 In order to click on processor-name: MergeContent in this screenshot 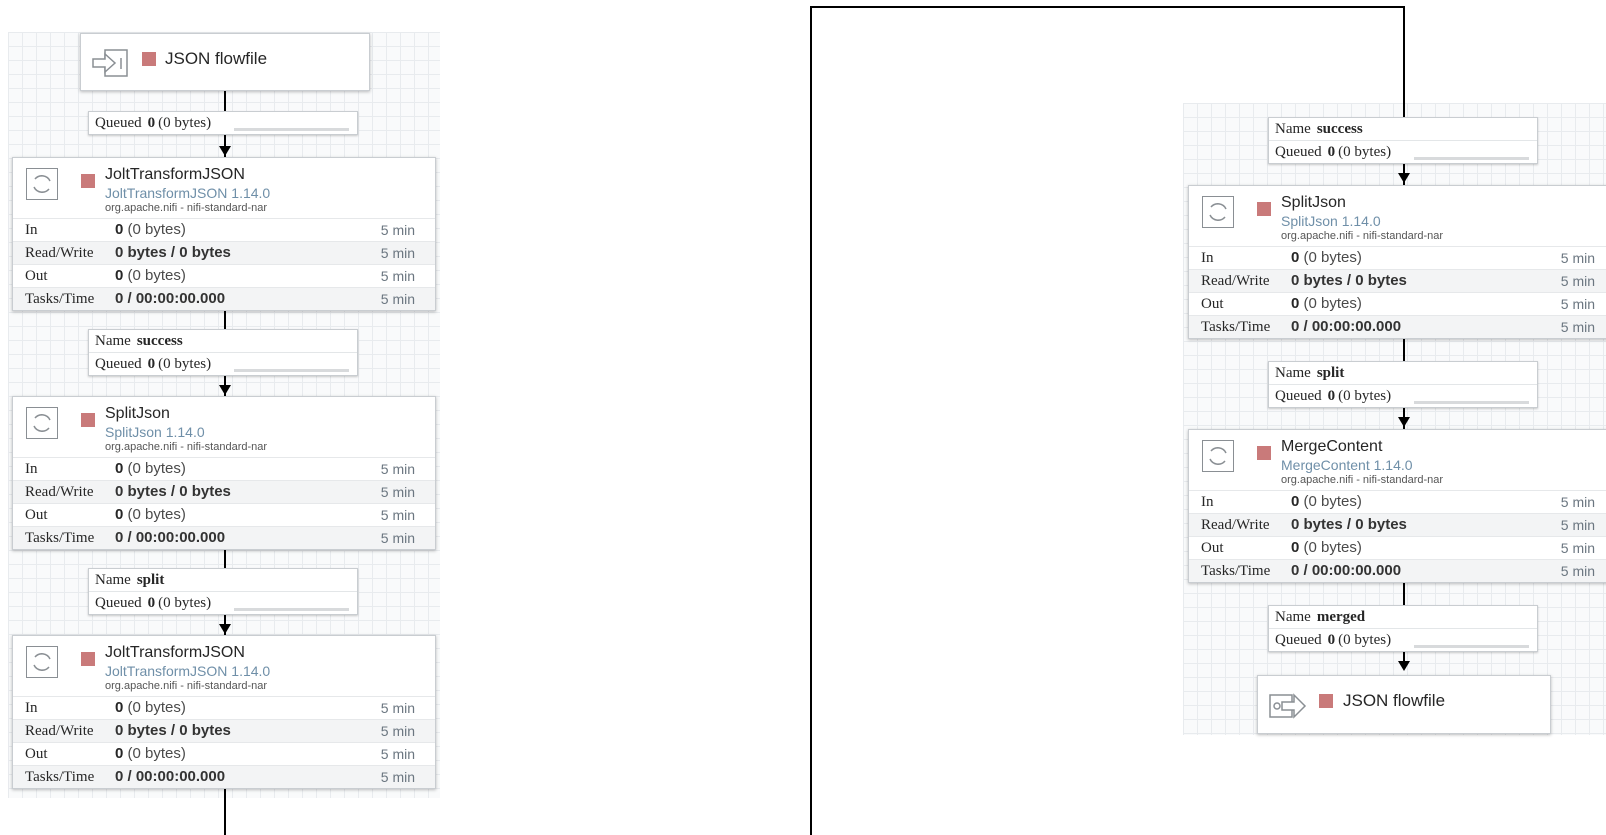, I will do `click(1332, 446)`.